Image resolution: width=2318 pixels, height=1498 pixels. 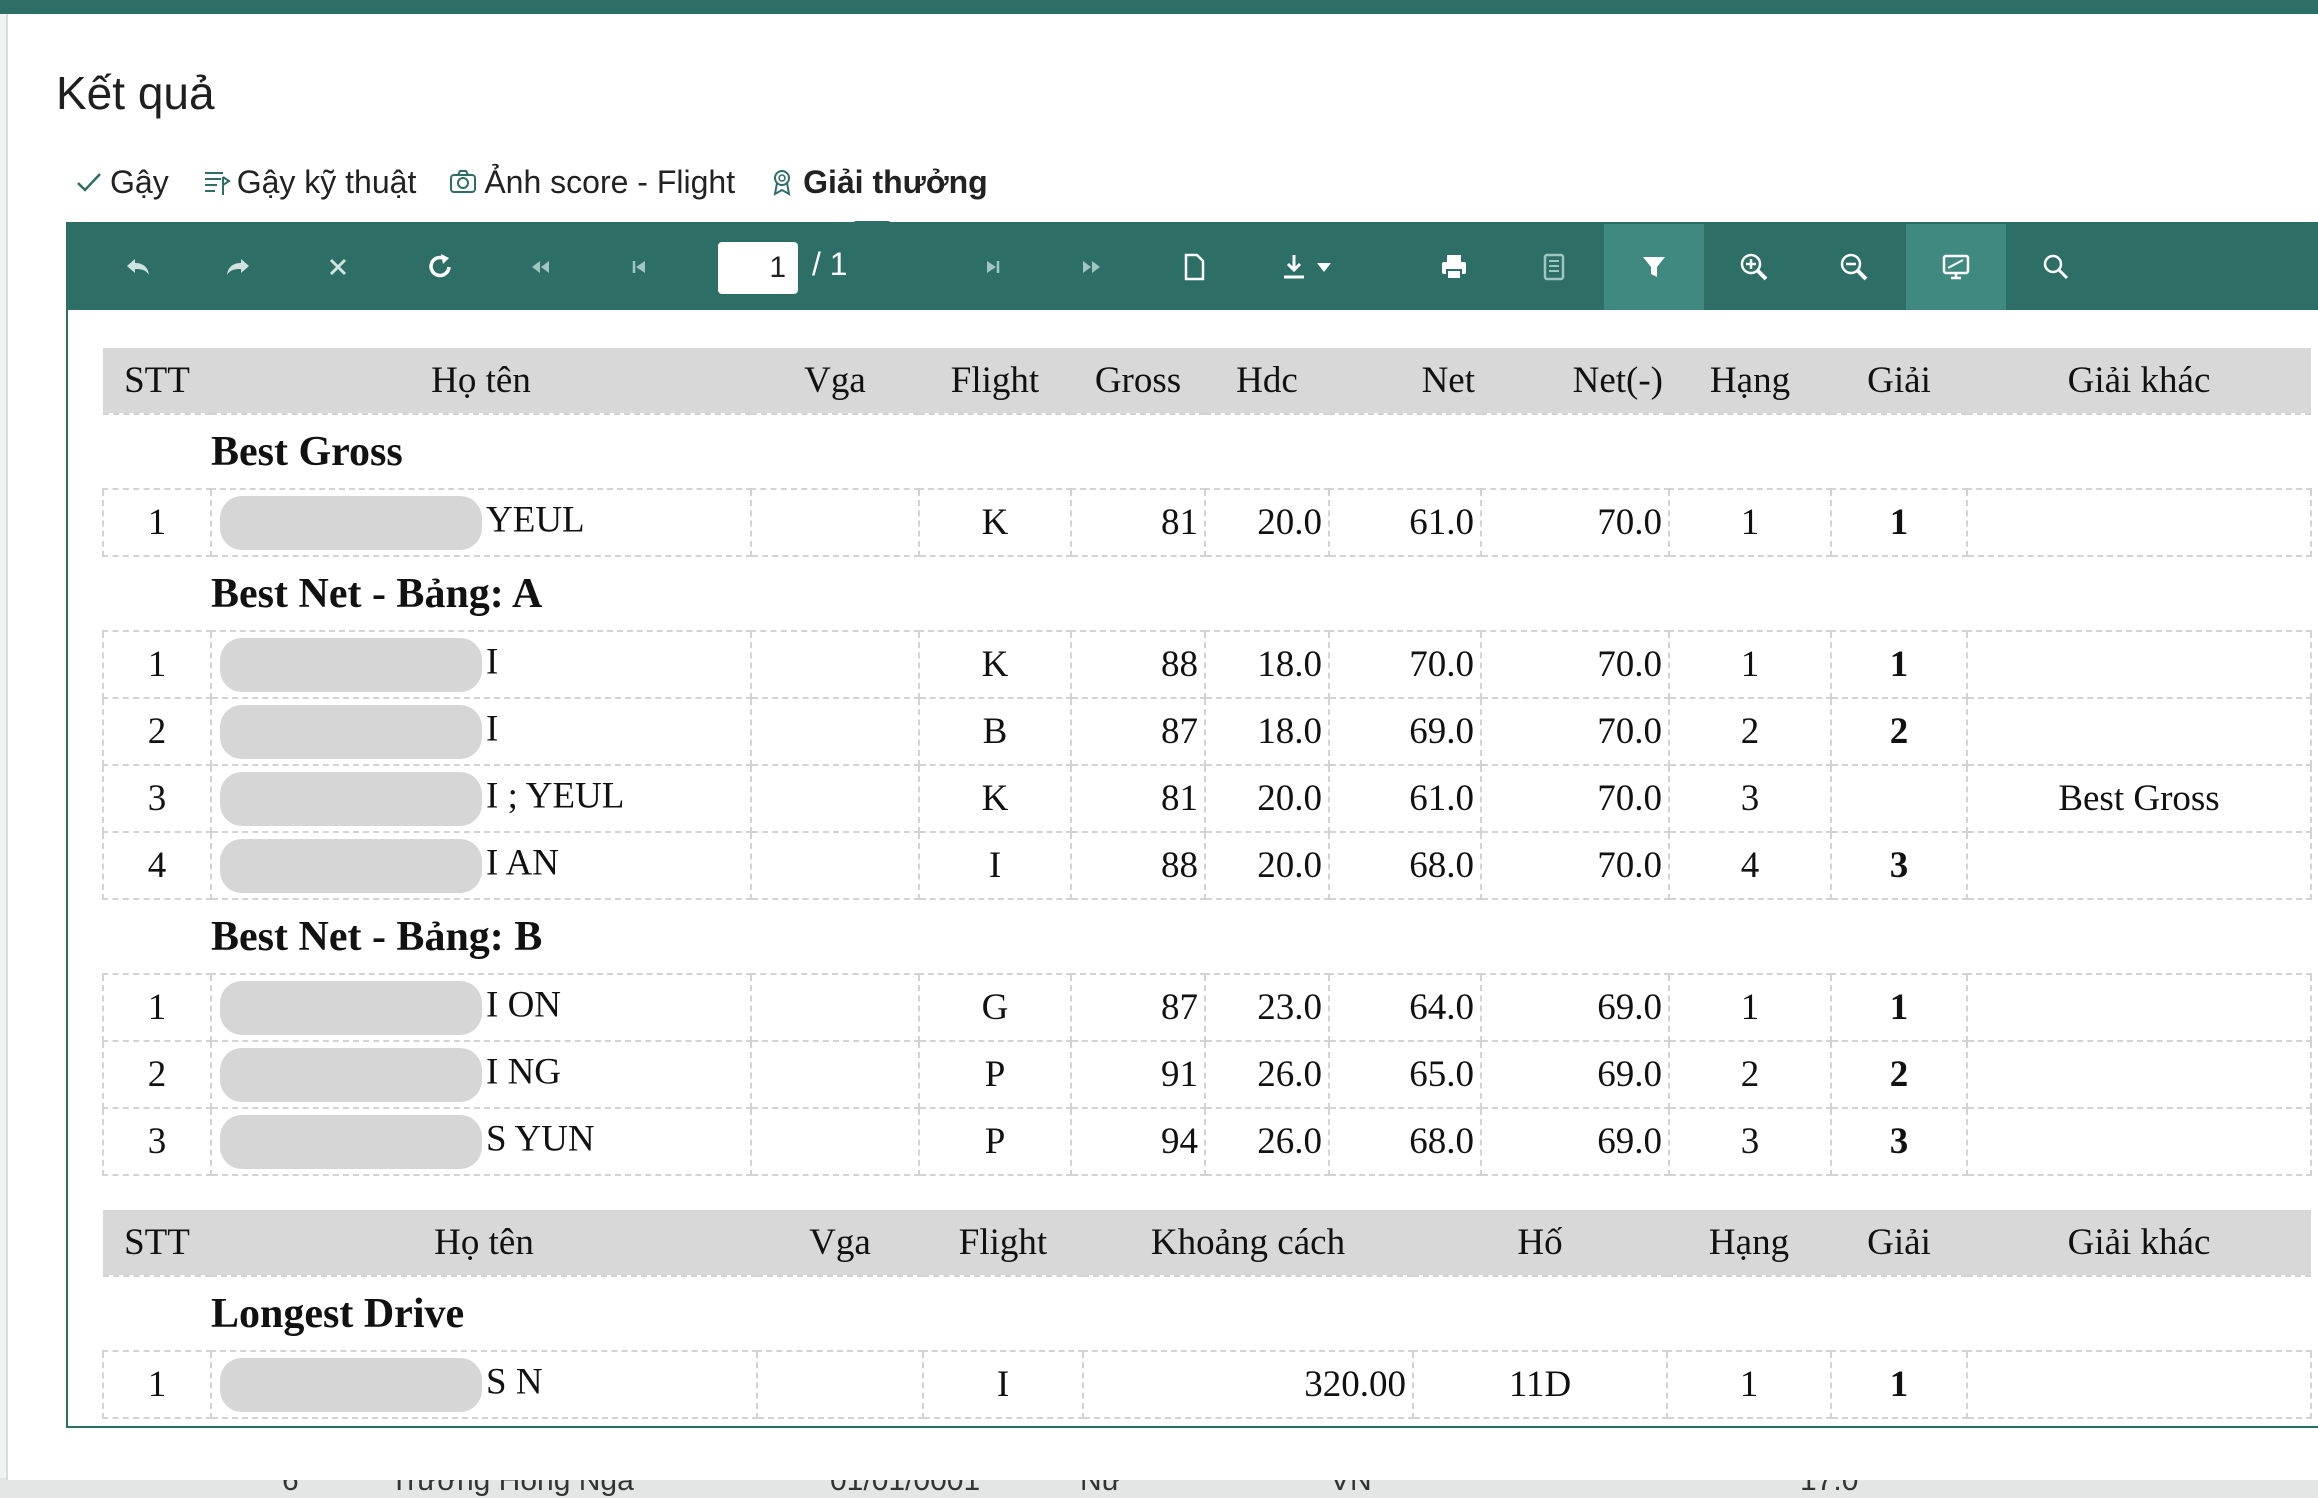 I want to click on gross-cell: 88, so click(x=1138, y=664).